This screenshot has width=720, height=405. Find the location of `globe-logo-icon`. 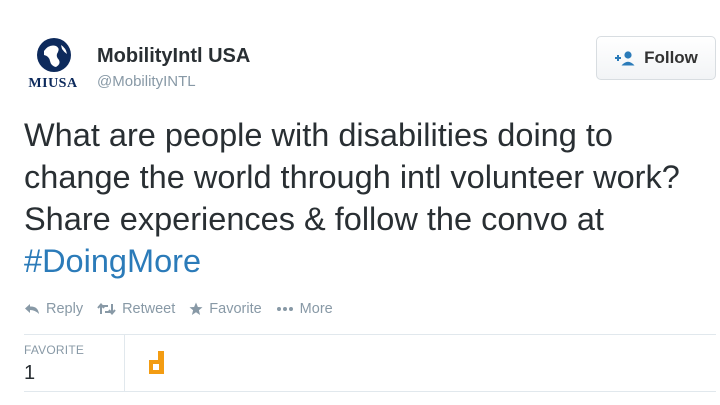

globe-logo-icon is located at coordinates (54, 55).